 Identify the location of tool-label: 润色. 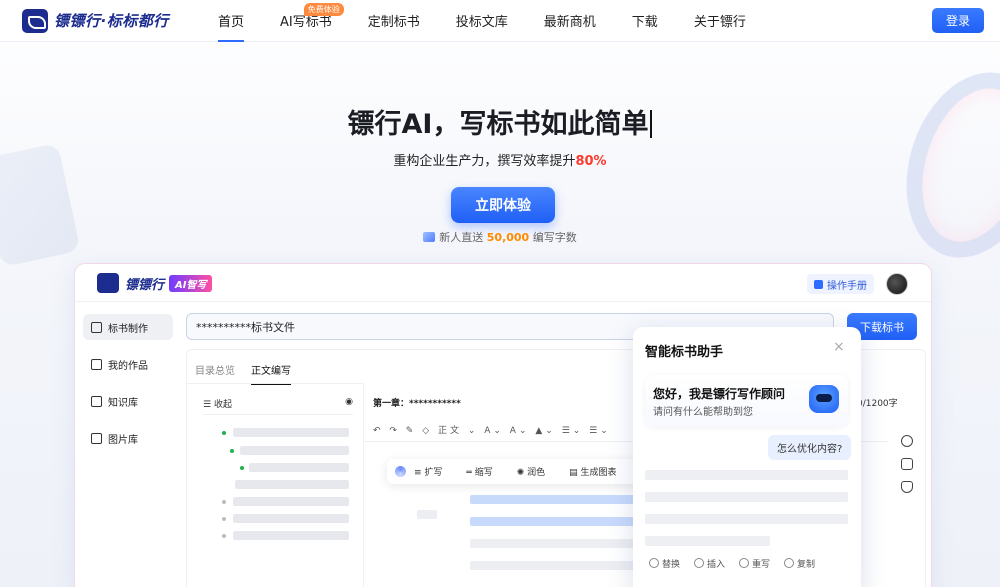
(536, 473).